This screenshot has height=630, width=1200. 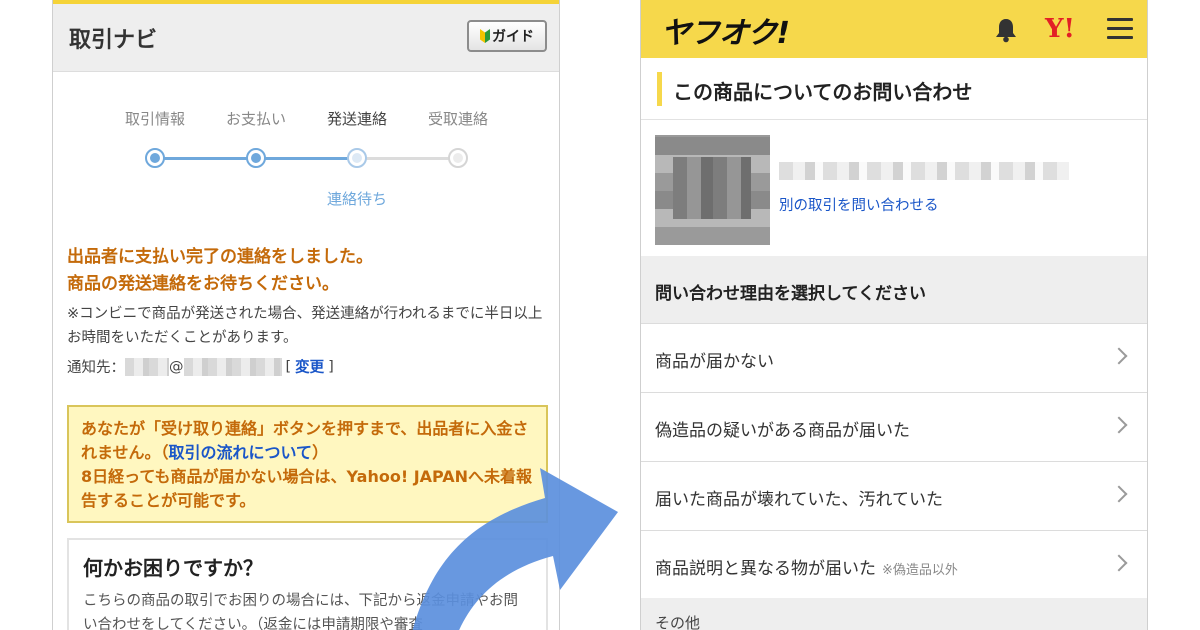 What do you see at coordinates (256, 158) in the screenshot?
I see `step-dot-payment` at bounding box center [256, 158].